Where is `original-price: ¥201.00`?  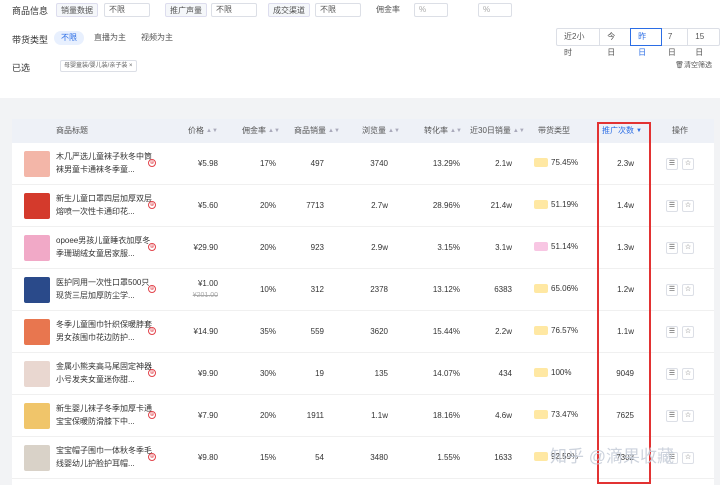
original-price: ¥201.00 is located at coordinates (205, 295).